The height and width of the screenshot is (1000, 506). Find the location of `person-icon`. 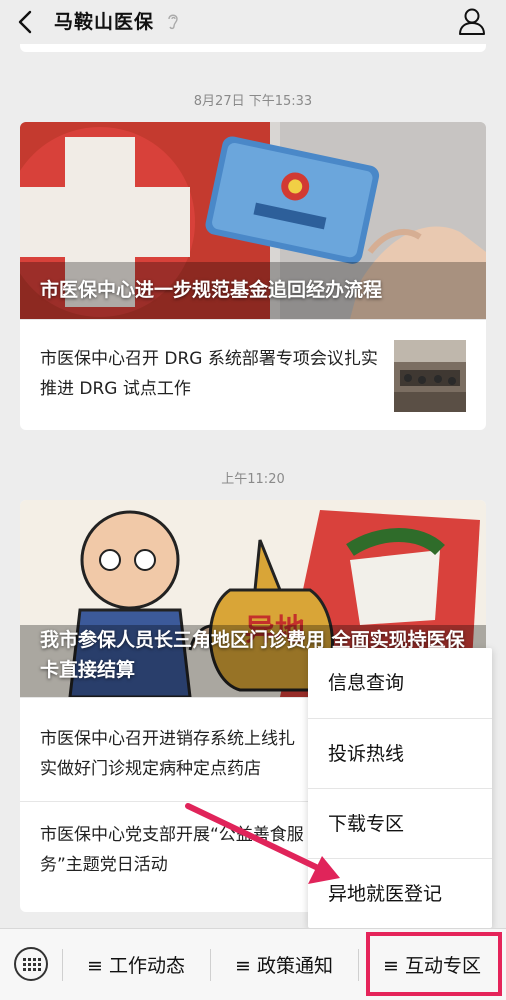

person-icon is located at coordinates (472, 21).